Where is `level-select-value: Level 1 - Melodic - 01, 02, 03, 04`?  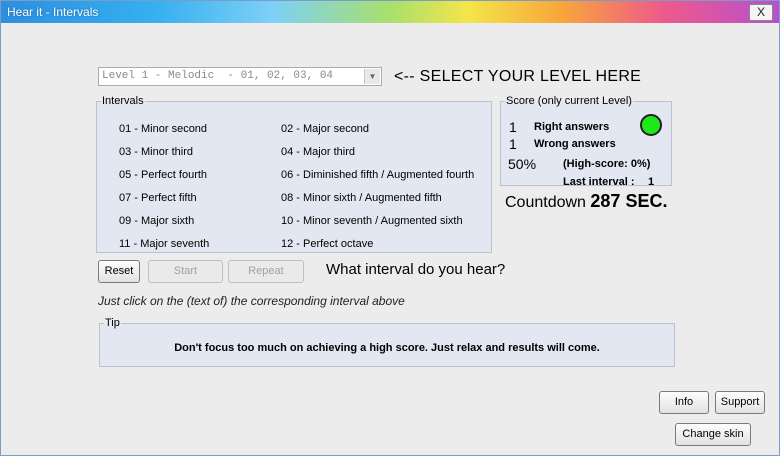
level-select-value: Level 1 - Melodic - 01, 02, 03, 04 is located at coordinates (218, 76).